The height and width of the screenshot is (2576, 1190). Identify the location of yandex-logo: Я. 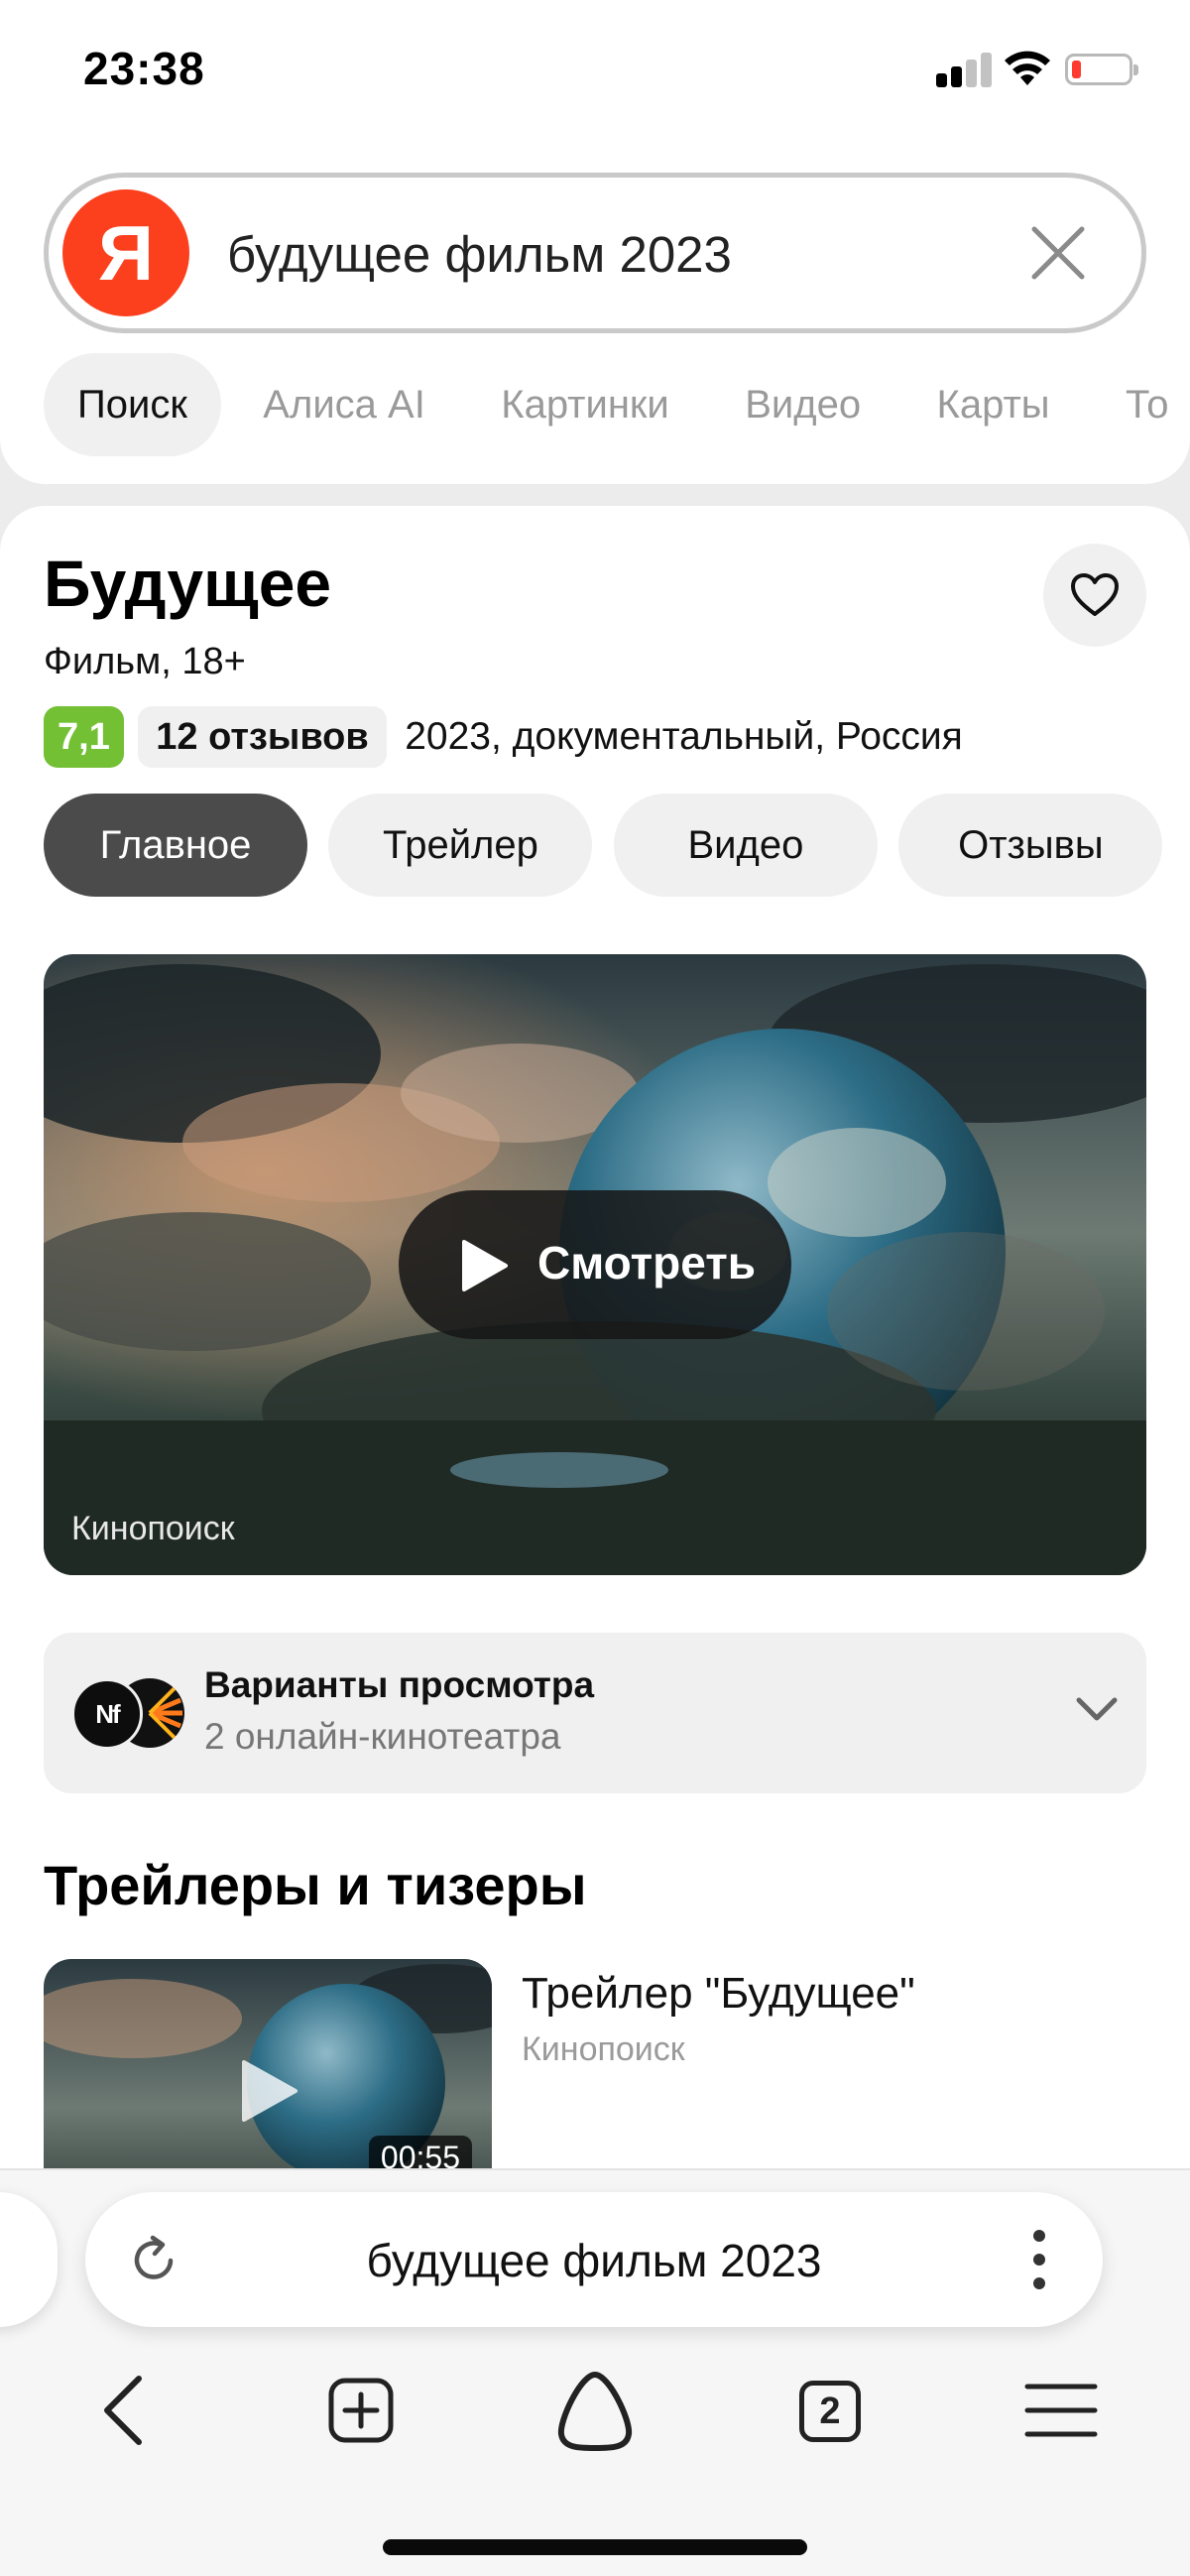
(125, 252).